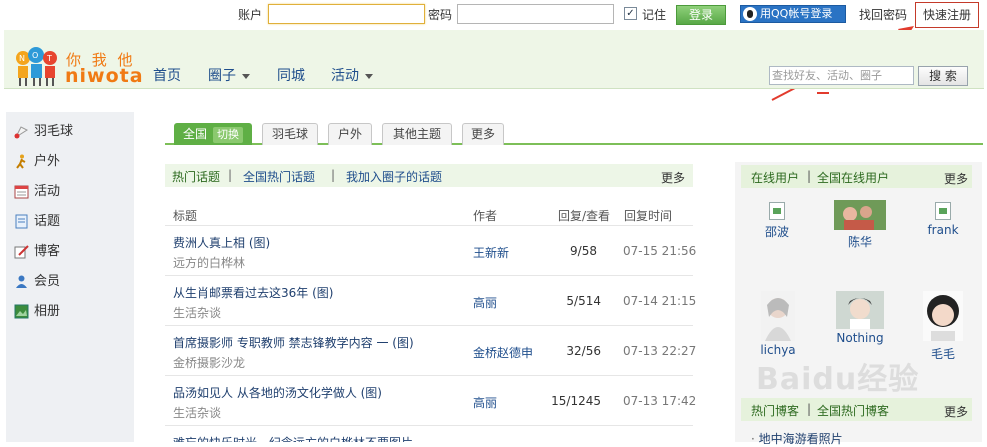 This screenshot has width=987, height=447. I want to click on nav-city: 同城, so click(291, 75).